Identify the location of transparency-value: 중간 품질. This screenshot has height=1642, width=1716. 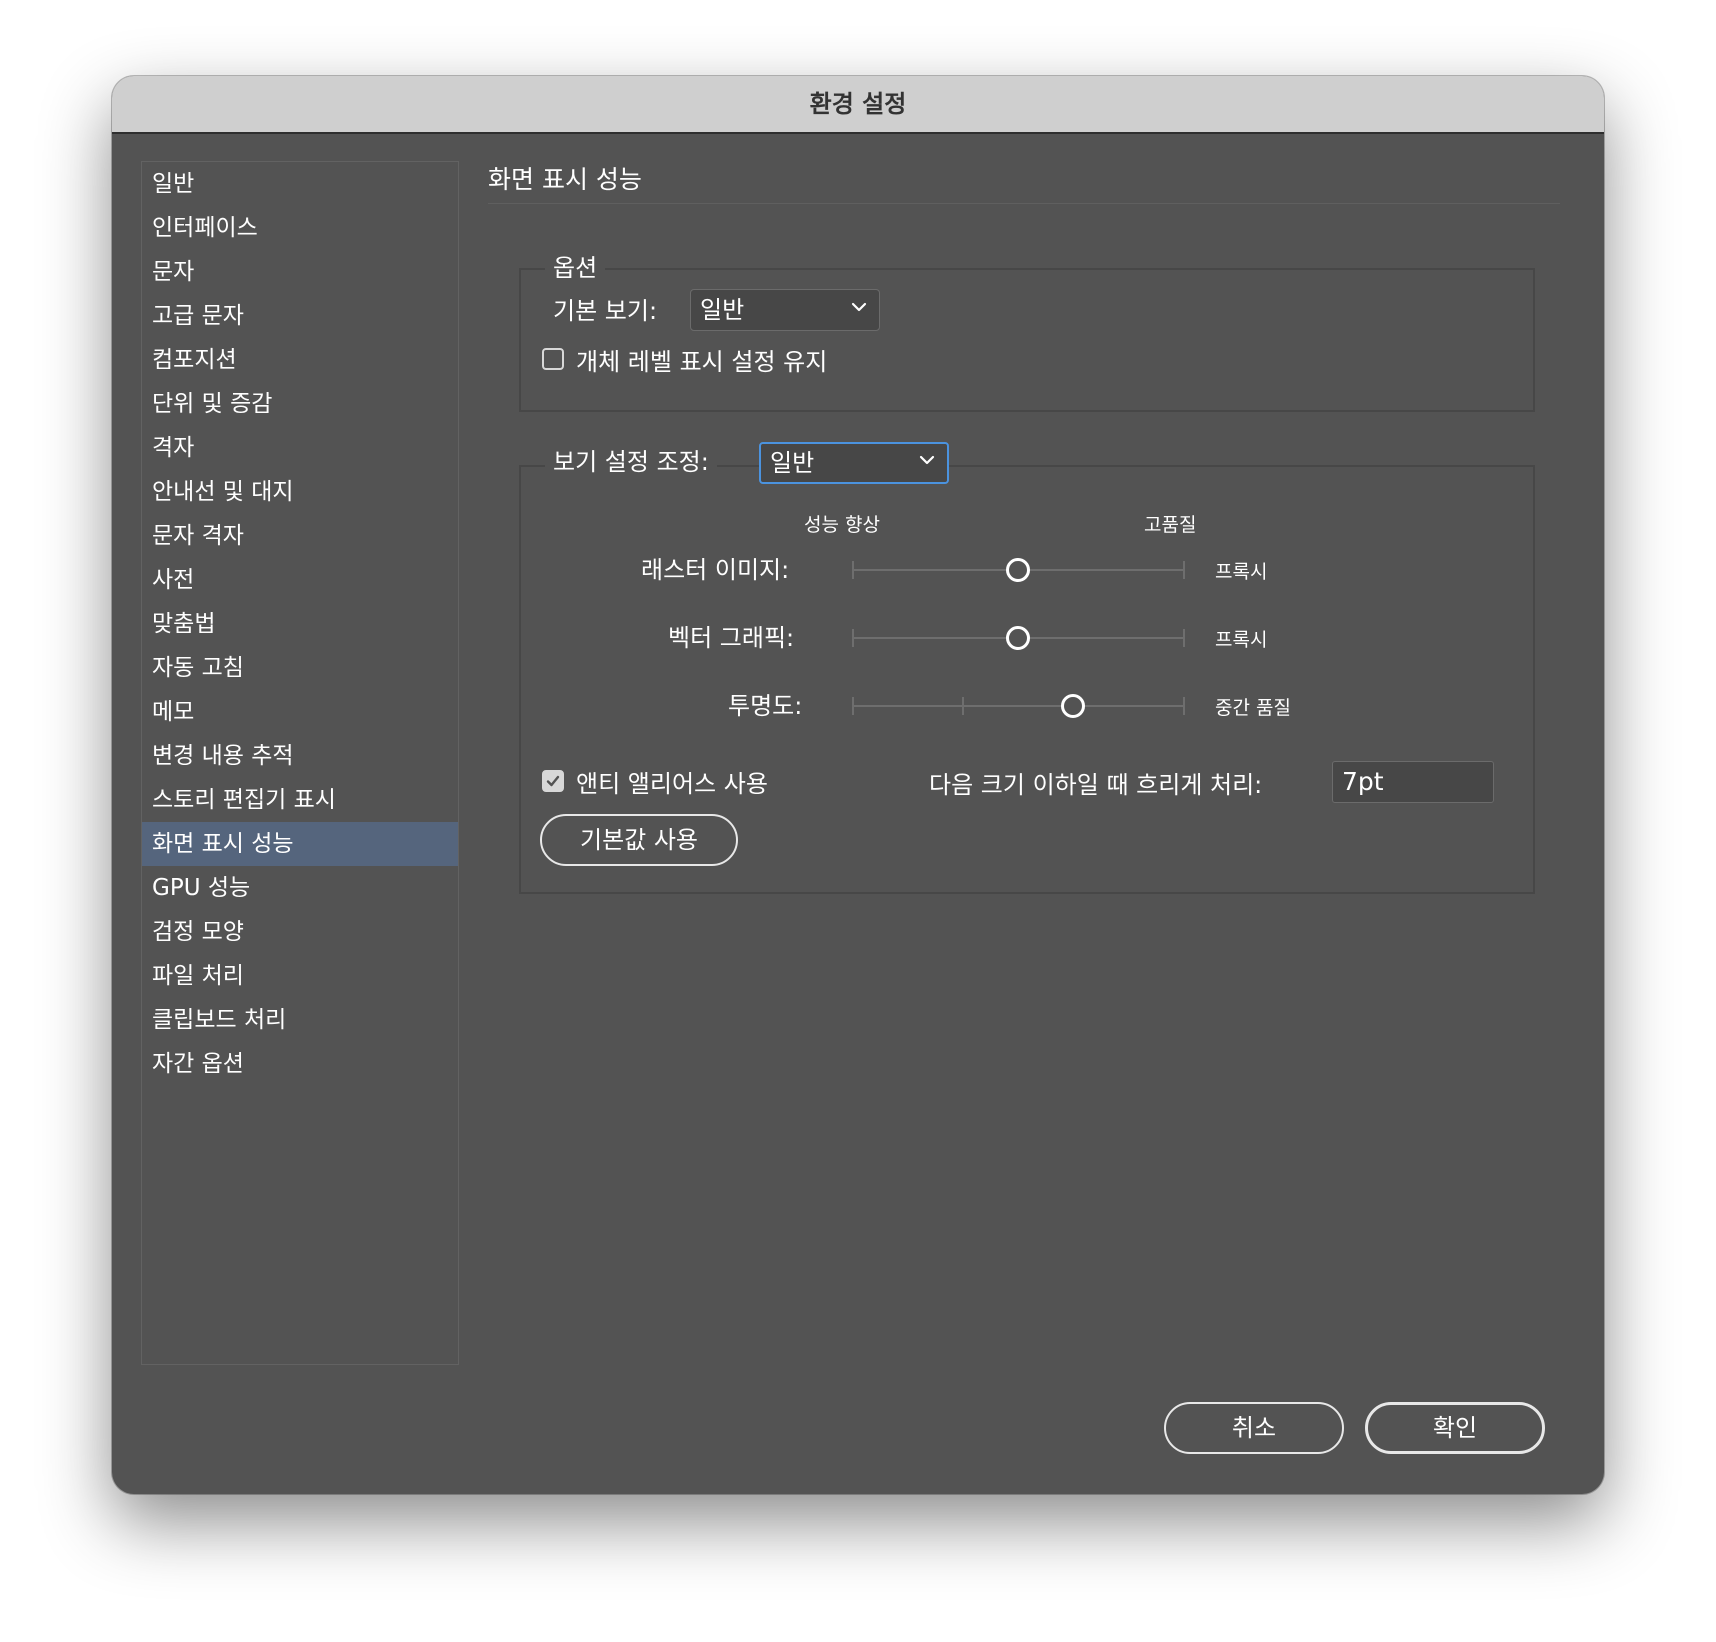
(1253, 708).